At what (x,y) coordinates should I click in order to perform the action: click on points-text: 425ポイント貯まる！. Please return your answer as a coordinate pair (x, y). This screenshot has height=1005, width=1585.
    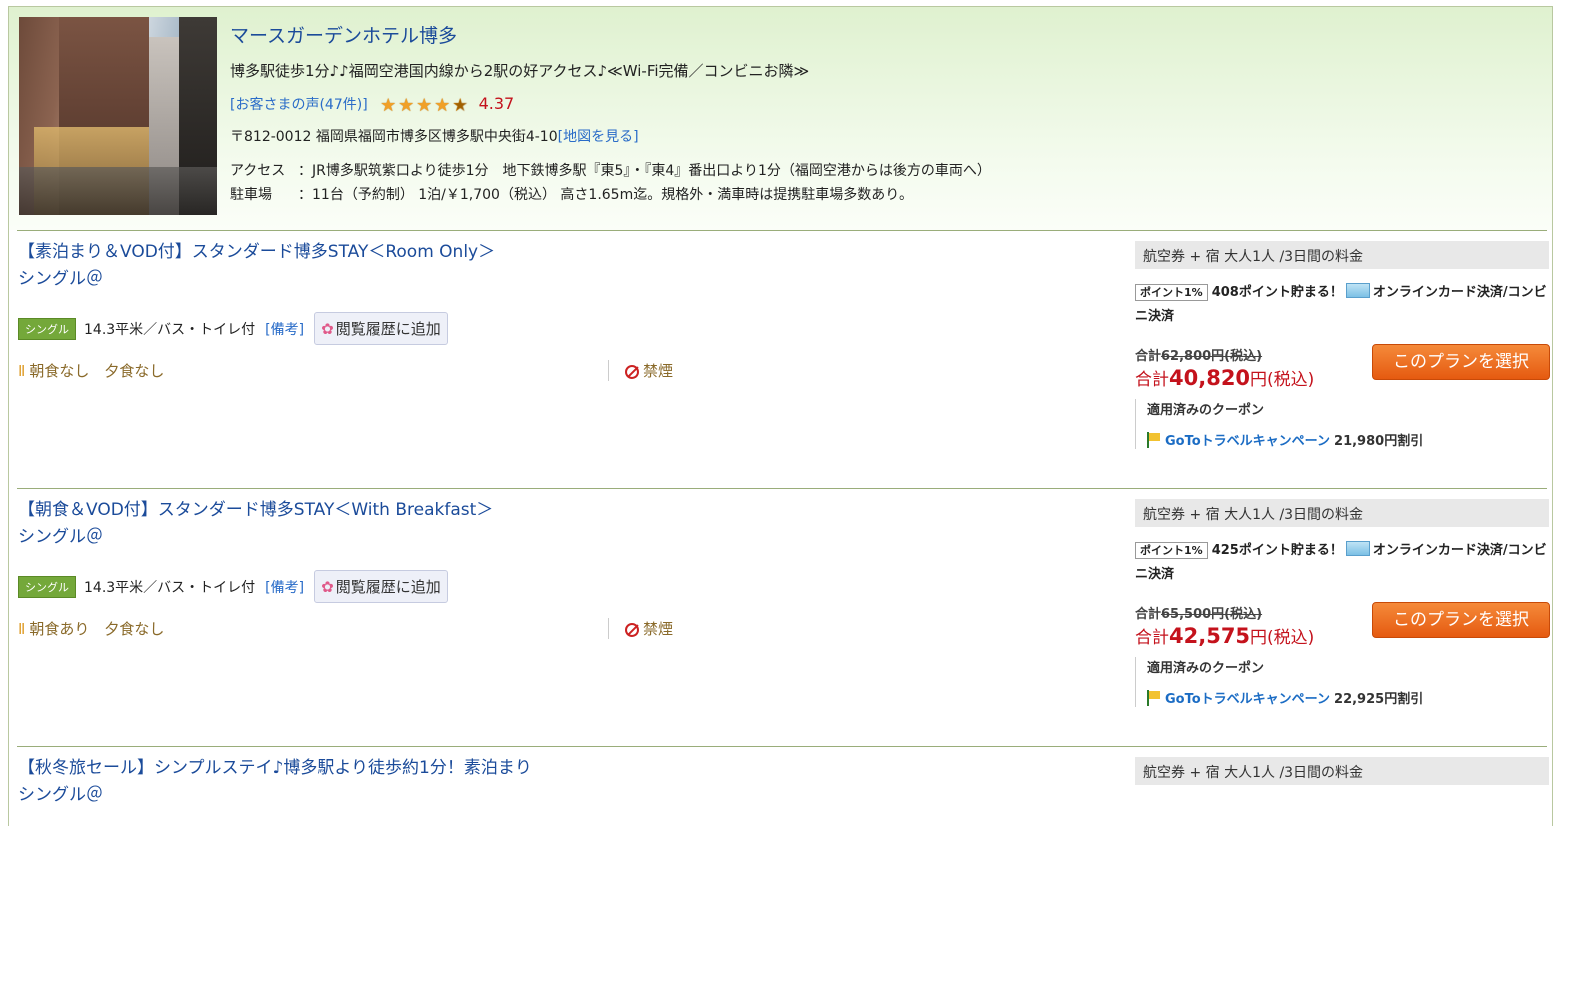
    Looking at the image, I should click on (1277, 550).